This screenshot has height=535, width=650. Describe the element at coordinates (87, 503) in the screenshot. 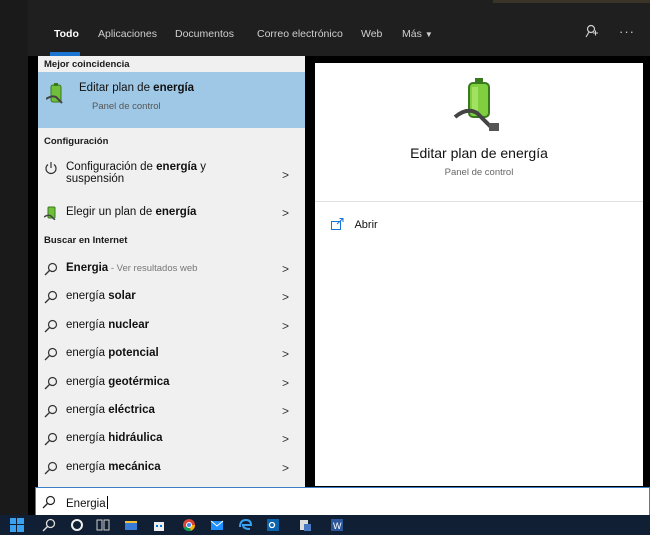

I see `search-input: Energia` at that location.